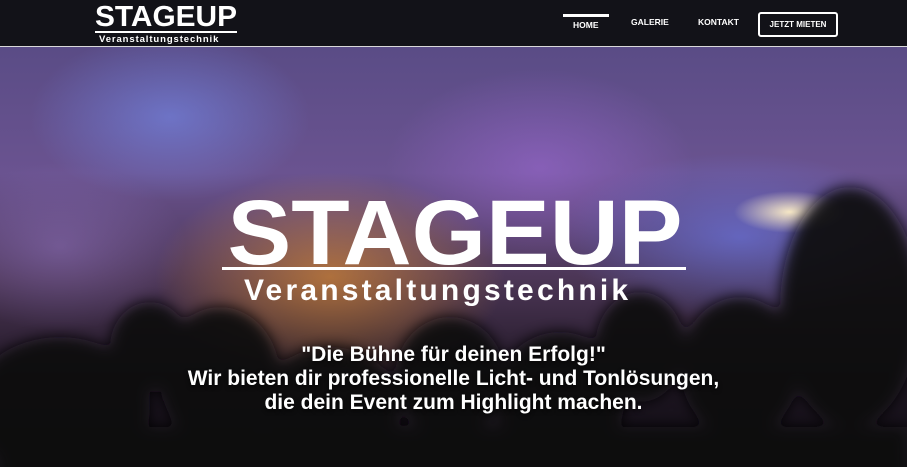 This screenshot has width=907, height=467. Describe the element at coordinates (166, 32) in the screenshot. I see `header-logo-rule` at that location.